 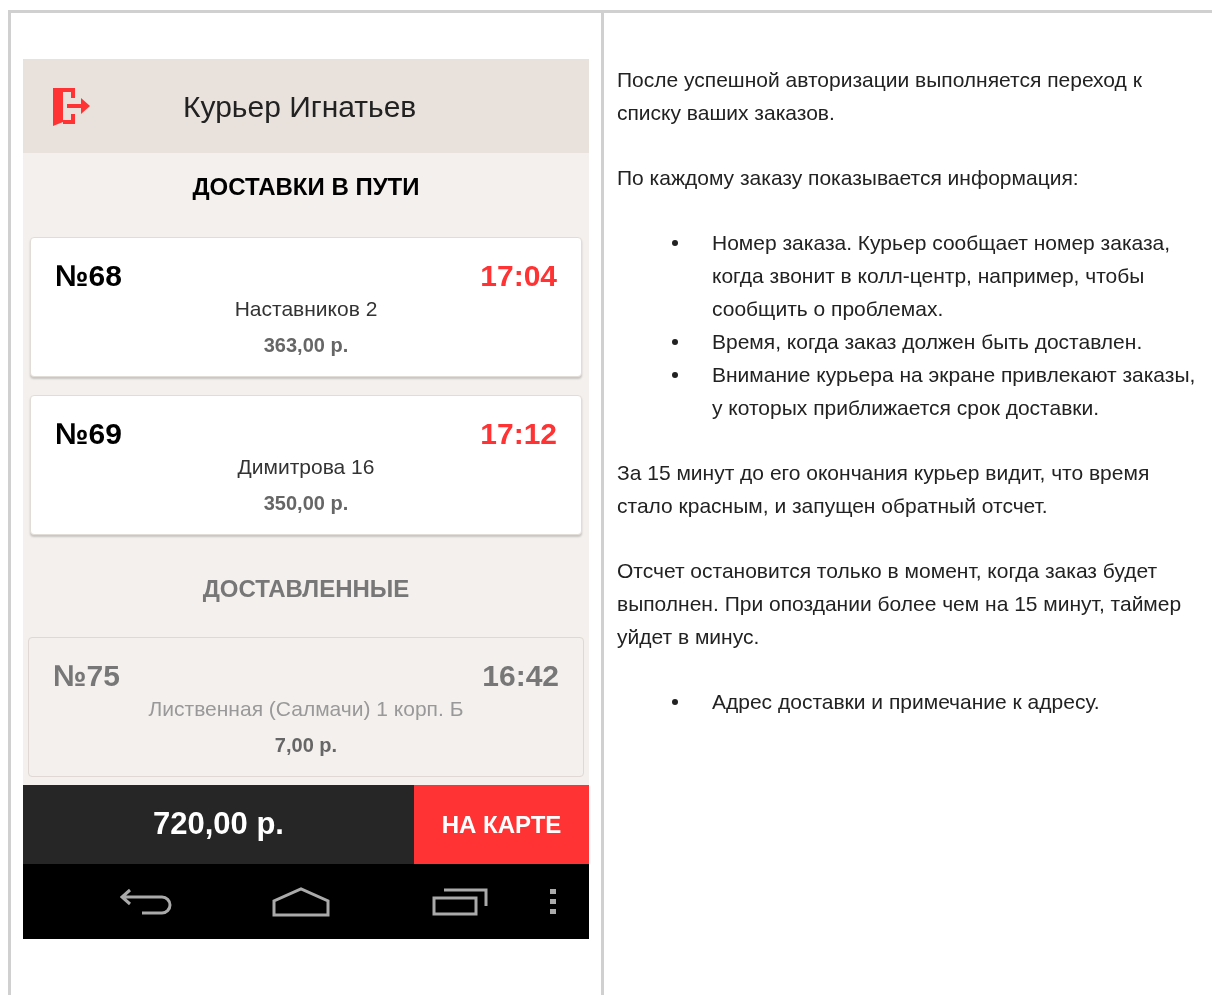 I want to click on list-item-text: Адрес доставки и примечание к адресу., so click(x=906, y=702).